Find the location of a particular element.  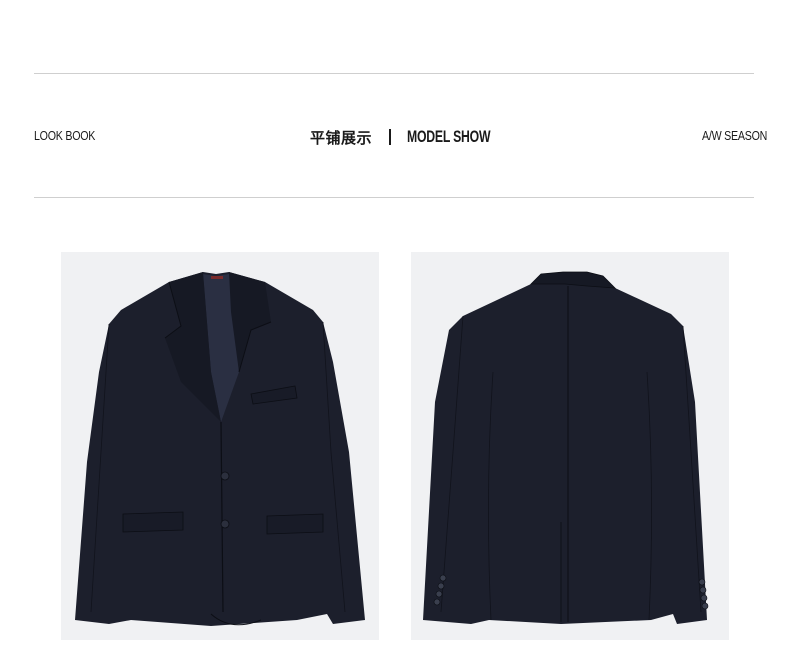

season-label: A/W SEASON is located at coordinates (735, 135).